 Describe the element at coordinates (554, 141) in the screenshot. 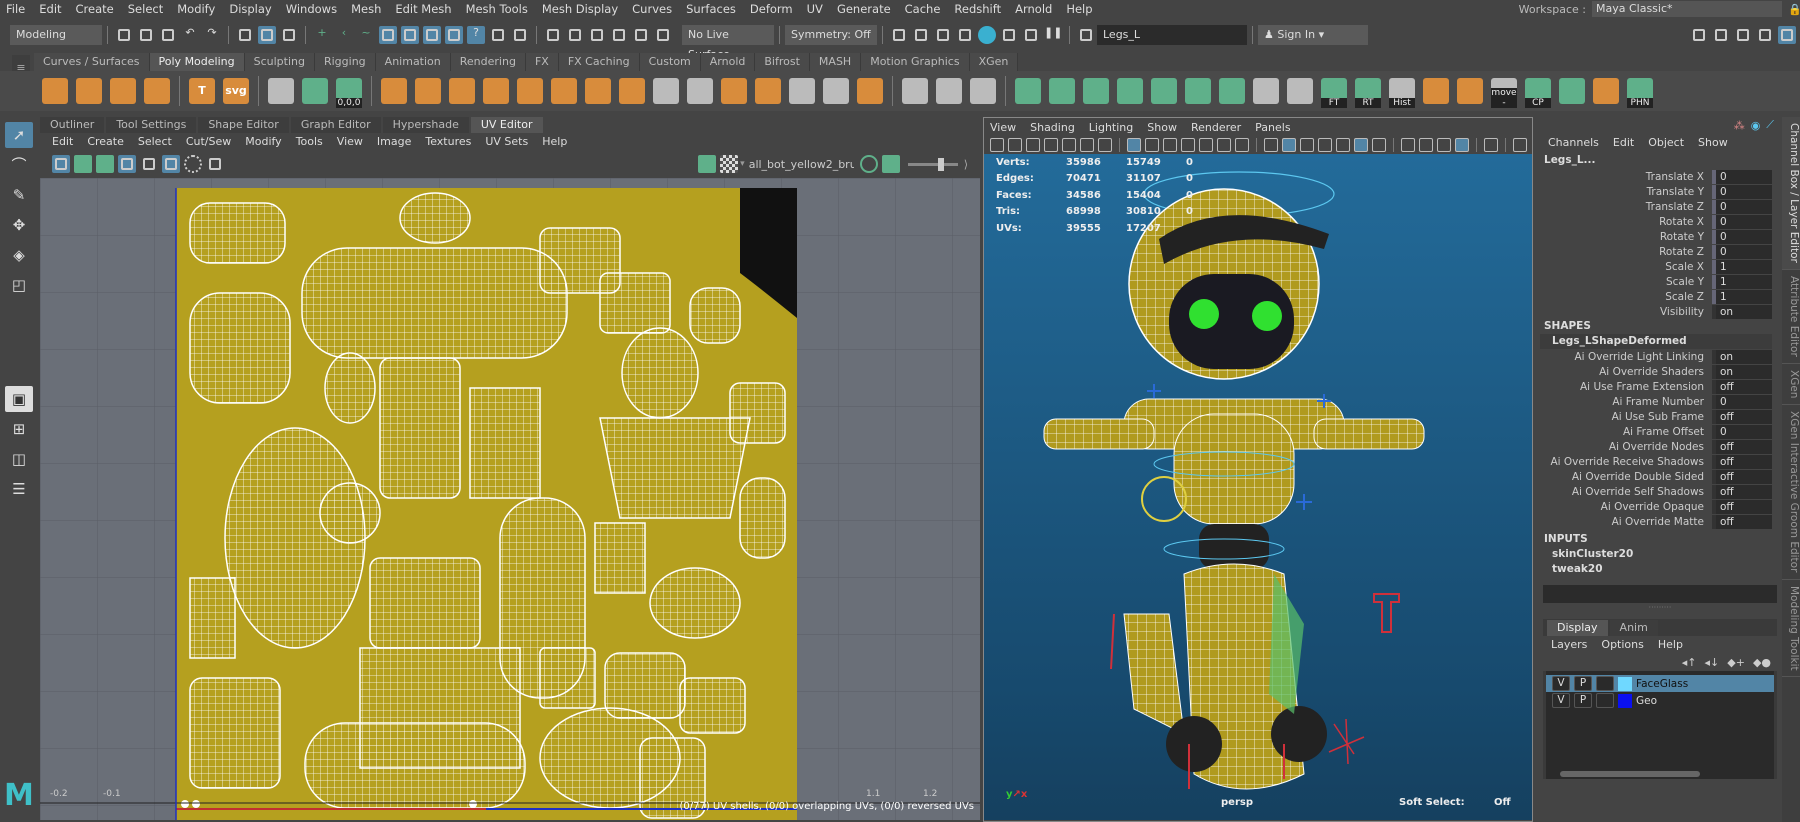

I see `uv-menu-help: Help` at that location.